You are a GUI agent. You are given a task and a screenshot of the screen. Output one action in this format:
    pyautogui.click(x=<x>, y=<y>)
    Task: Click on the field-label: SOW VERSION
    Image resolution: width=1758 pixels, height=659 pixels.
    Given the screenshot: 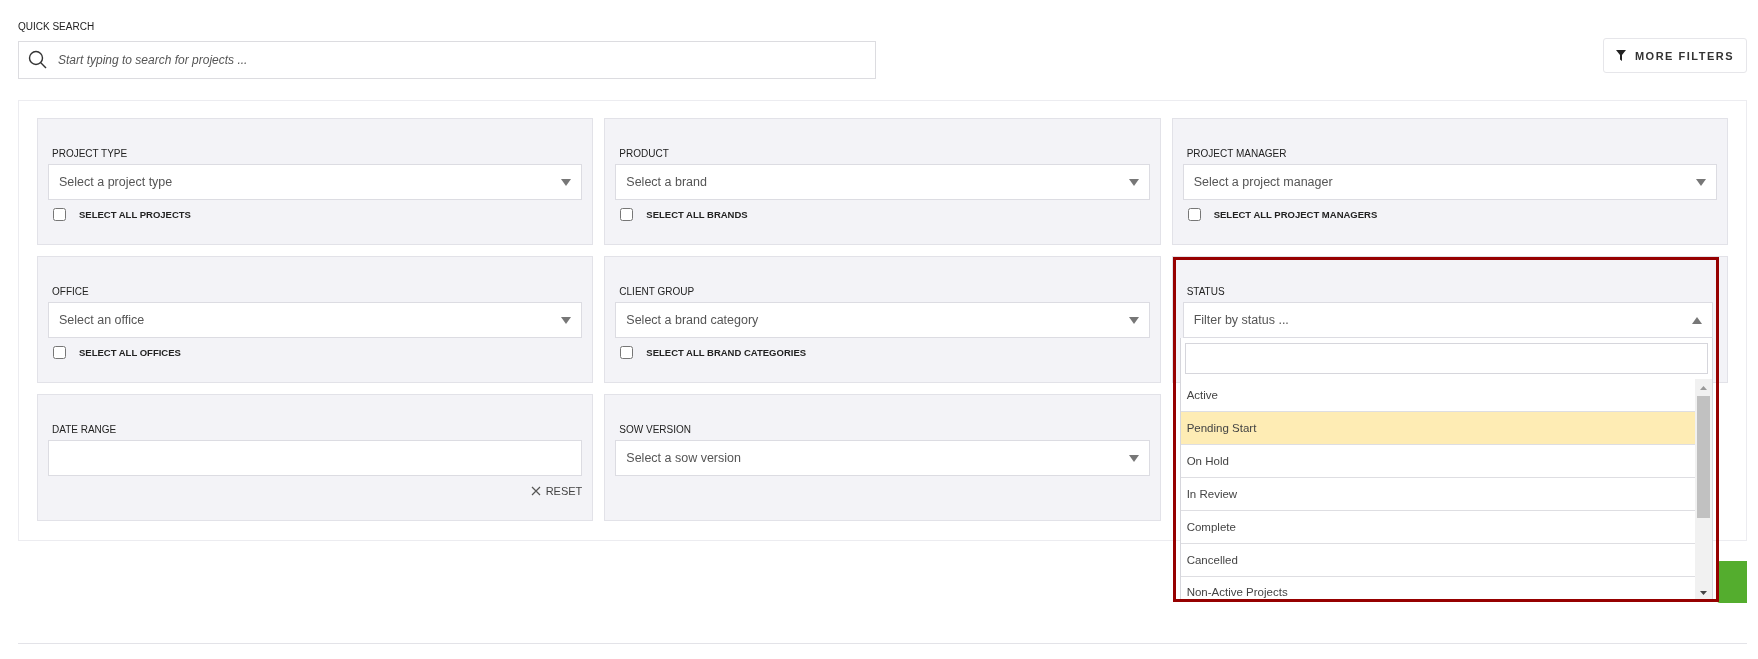 What is the action you would take?
    pyautogui.click(x=655, y=429)
    